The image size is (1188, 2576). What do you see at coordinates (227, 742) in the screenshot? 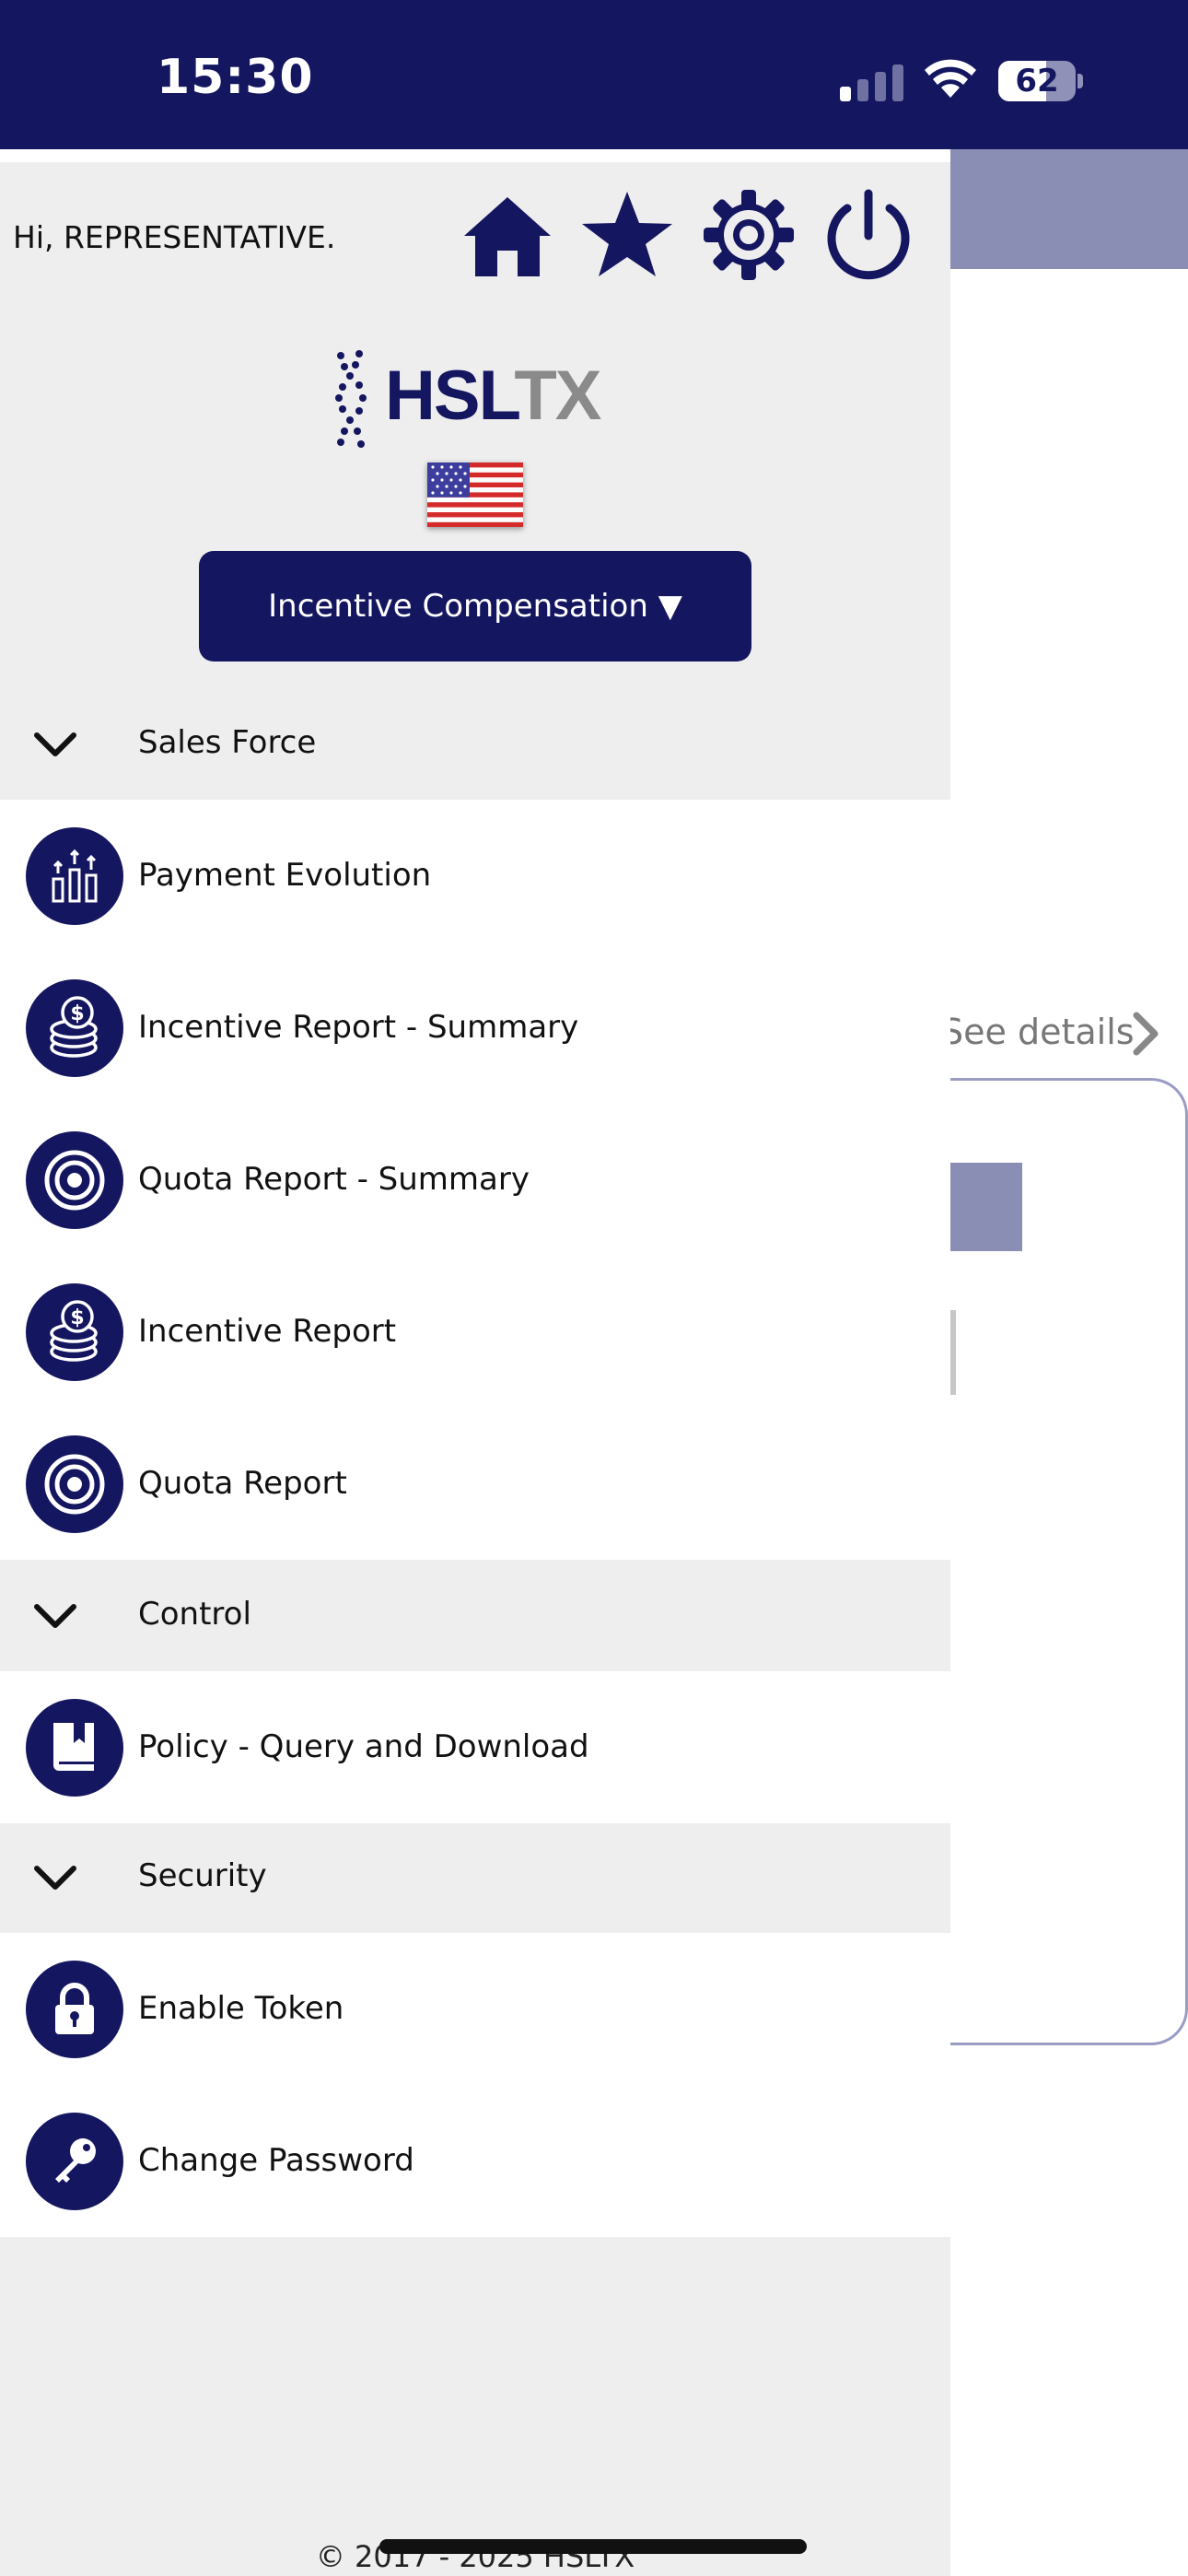
I see `section-label: Sales Force` at bounding box center [227, 742].